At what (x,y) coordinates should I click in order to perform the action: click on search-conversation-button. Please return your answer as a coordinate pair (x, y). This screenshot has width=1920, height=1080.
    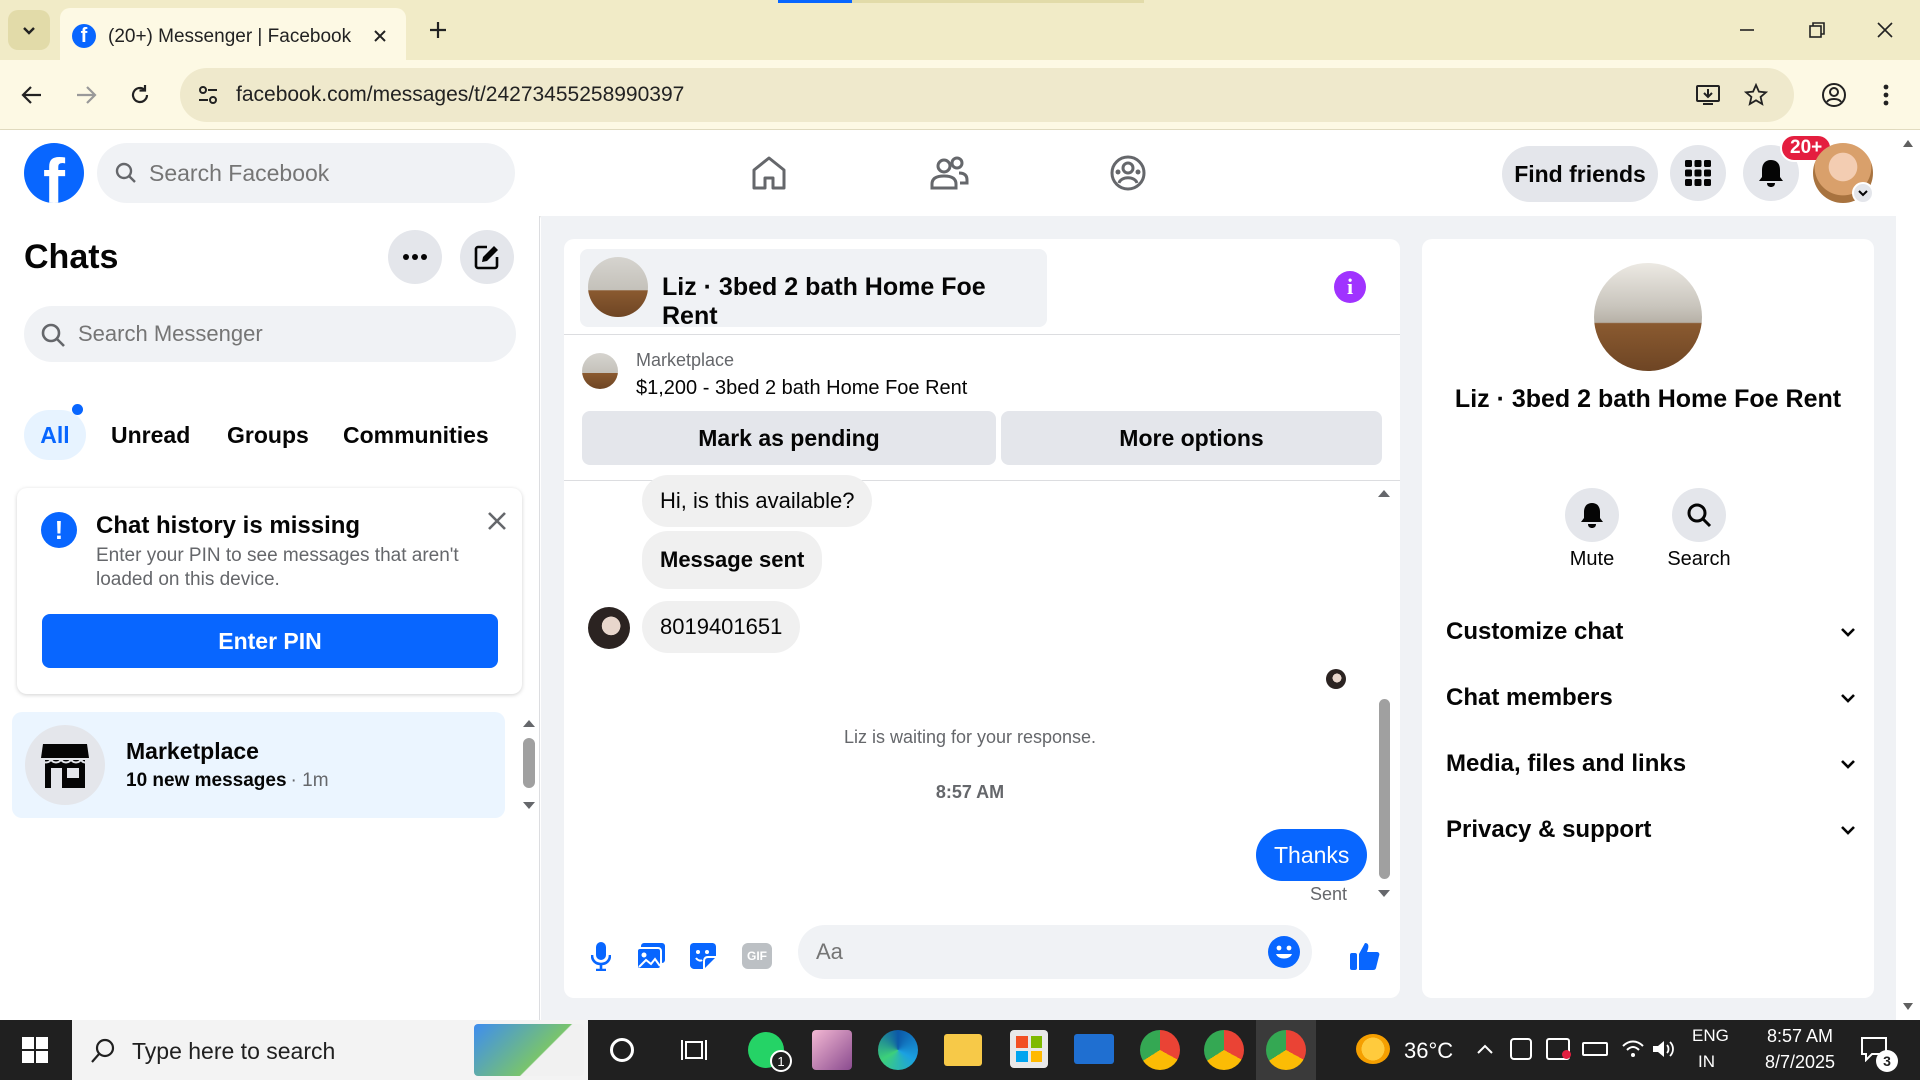
    Looking at the image, I should click on (1699, 515).